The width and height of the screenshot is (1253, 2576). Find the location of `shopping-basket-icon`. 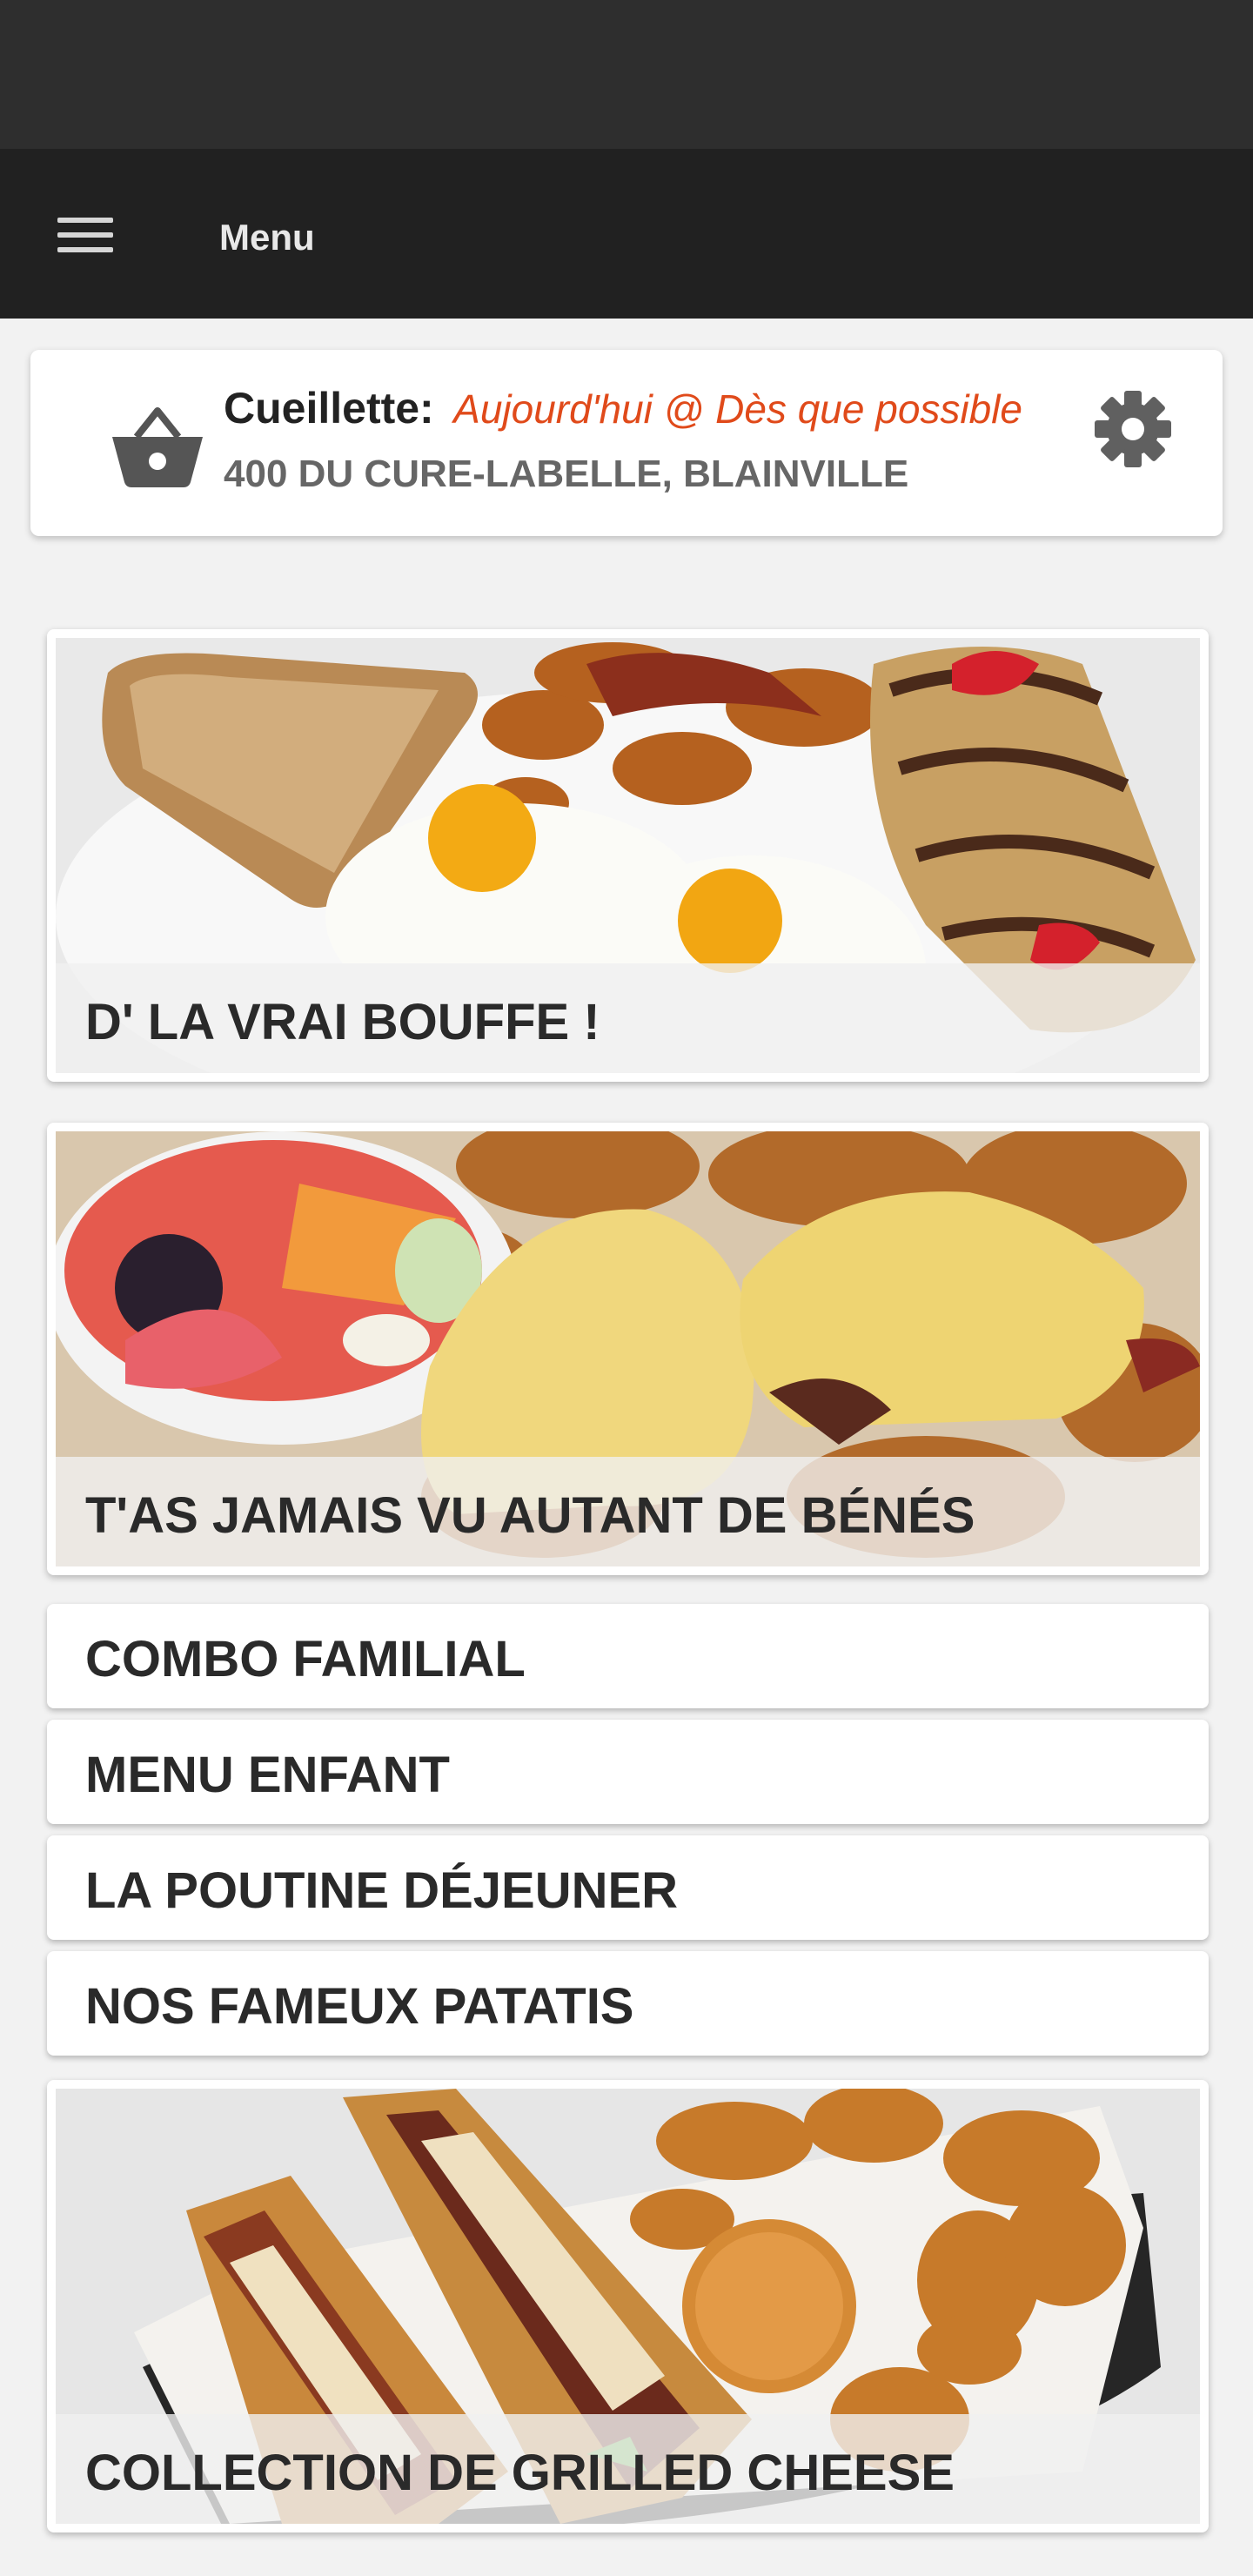

shopping-basket-icon is located at coordinates (157, 447).